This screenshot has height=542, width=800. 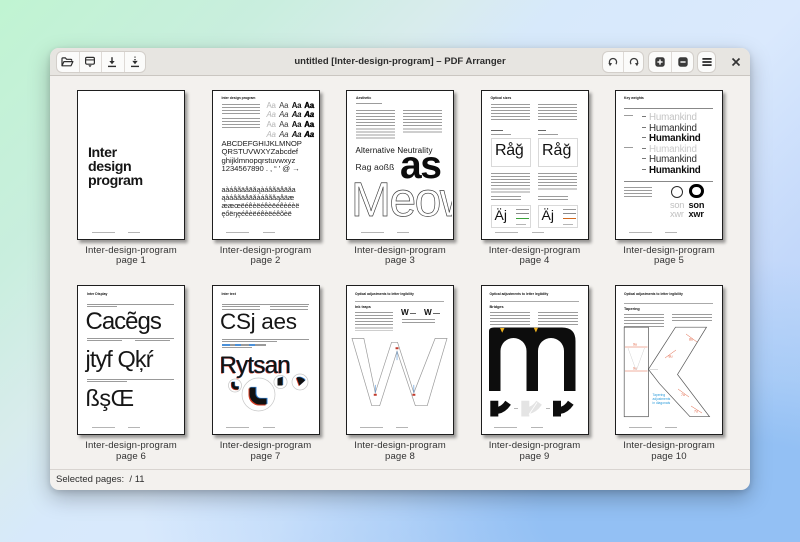 What do you see at coordinates (635, 344) in the screenshot?
I see `svg-text: 9u` at bounding box center [635, 344].